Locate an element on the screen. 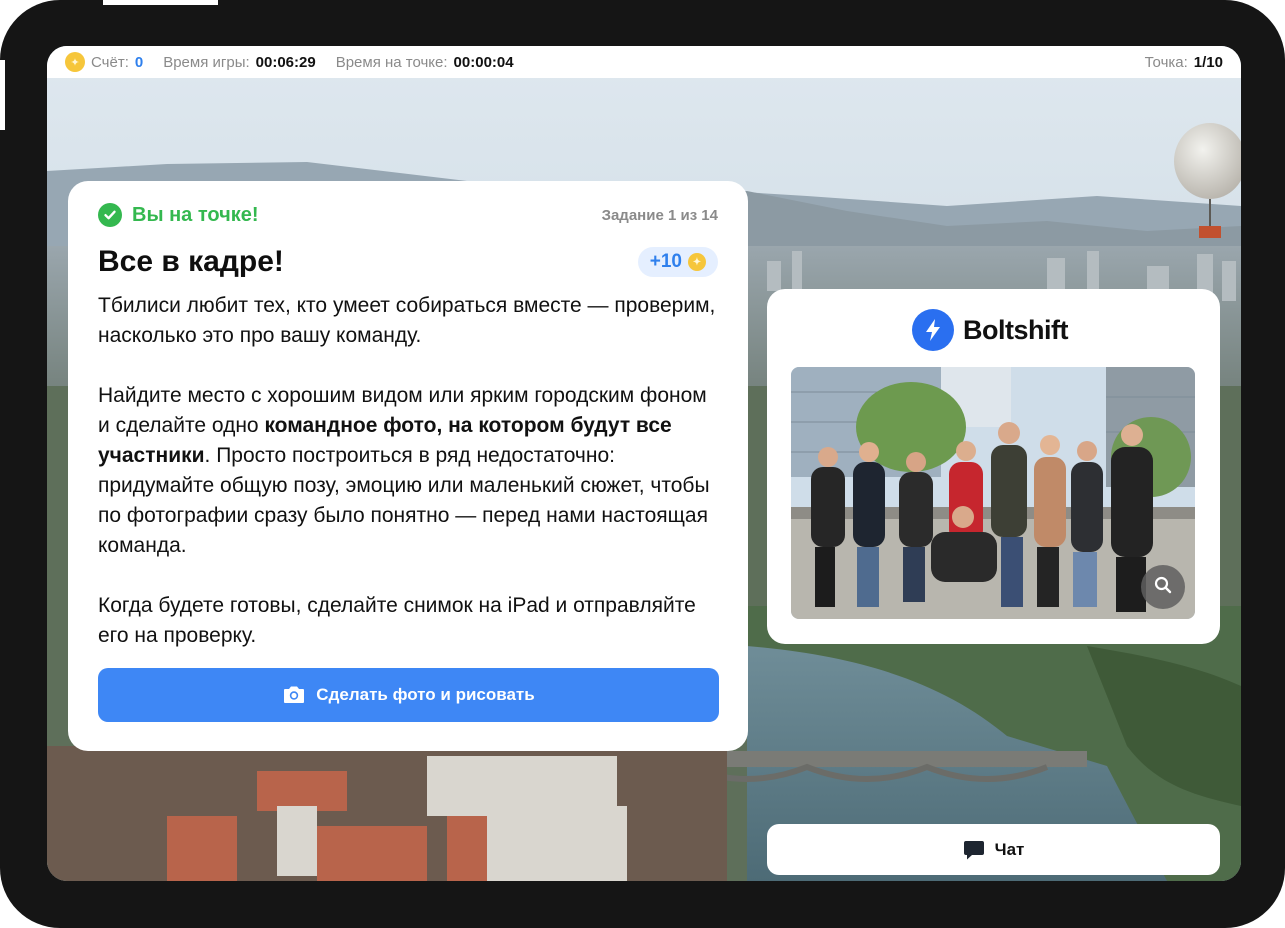 Image resolution: width=1285 pixels, height=928 pixels. sponsor-card: Boltshift is located at coordinates (993, 466).